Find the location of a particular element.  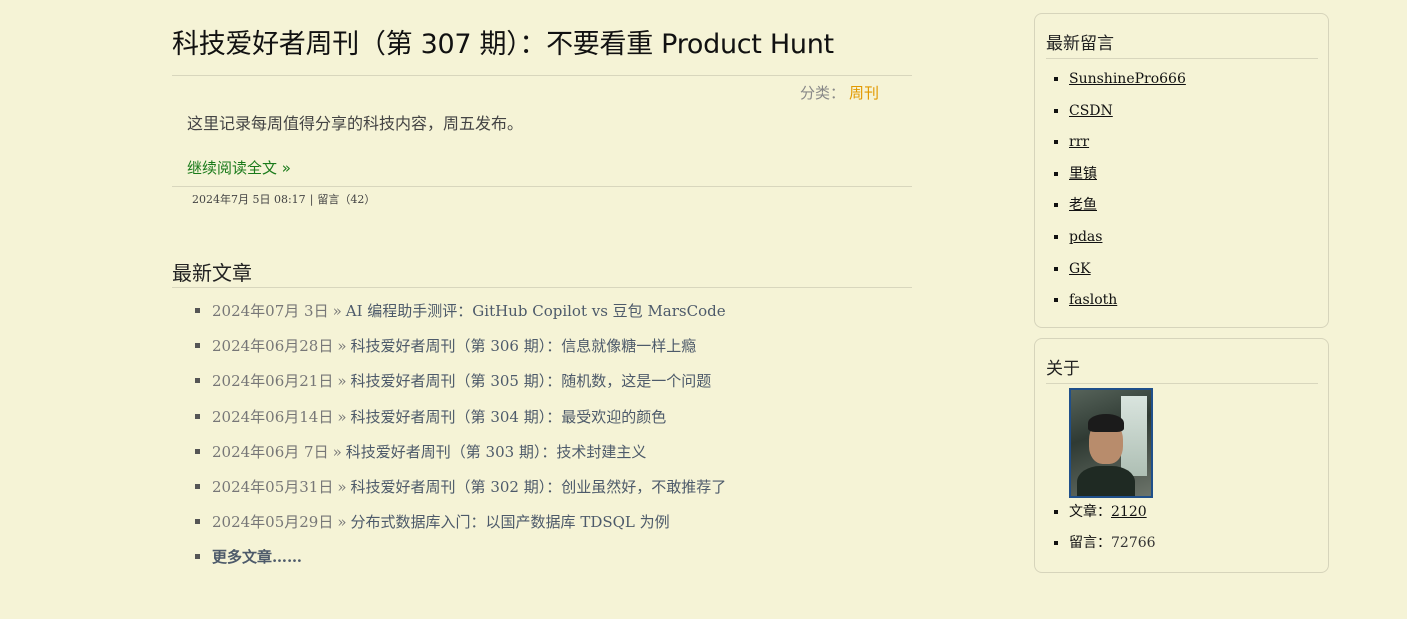

article-link: 科技爱好者周刊（第 306 期）：信息就像糖一样上瘾 is located at coordinates (524, 346).